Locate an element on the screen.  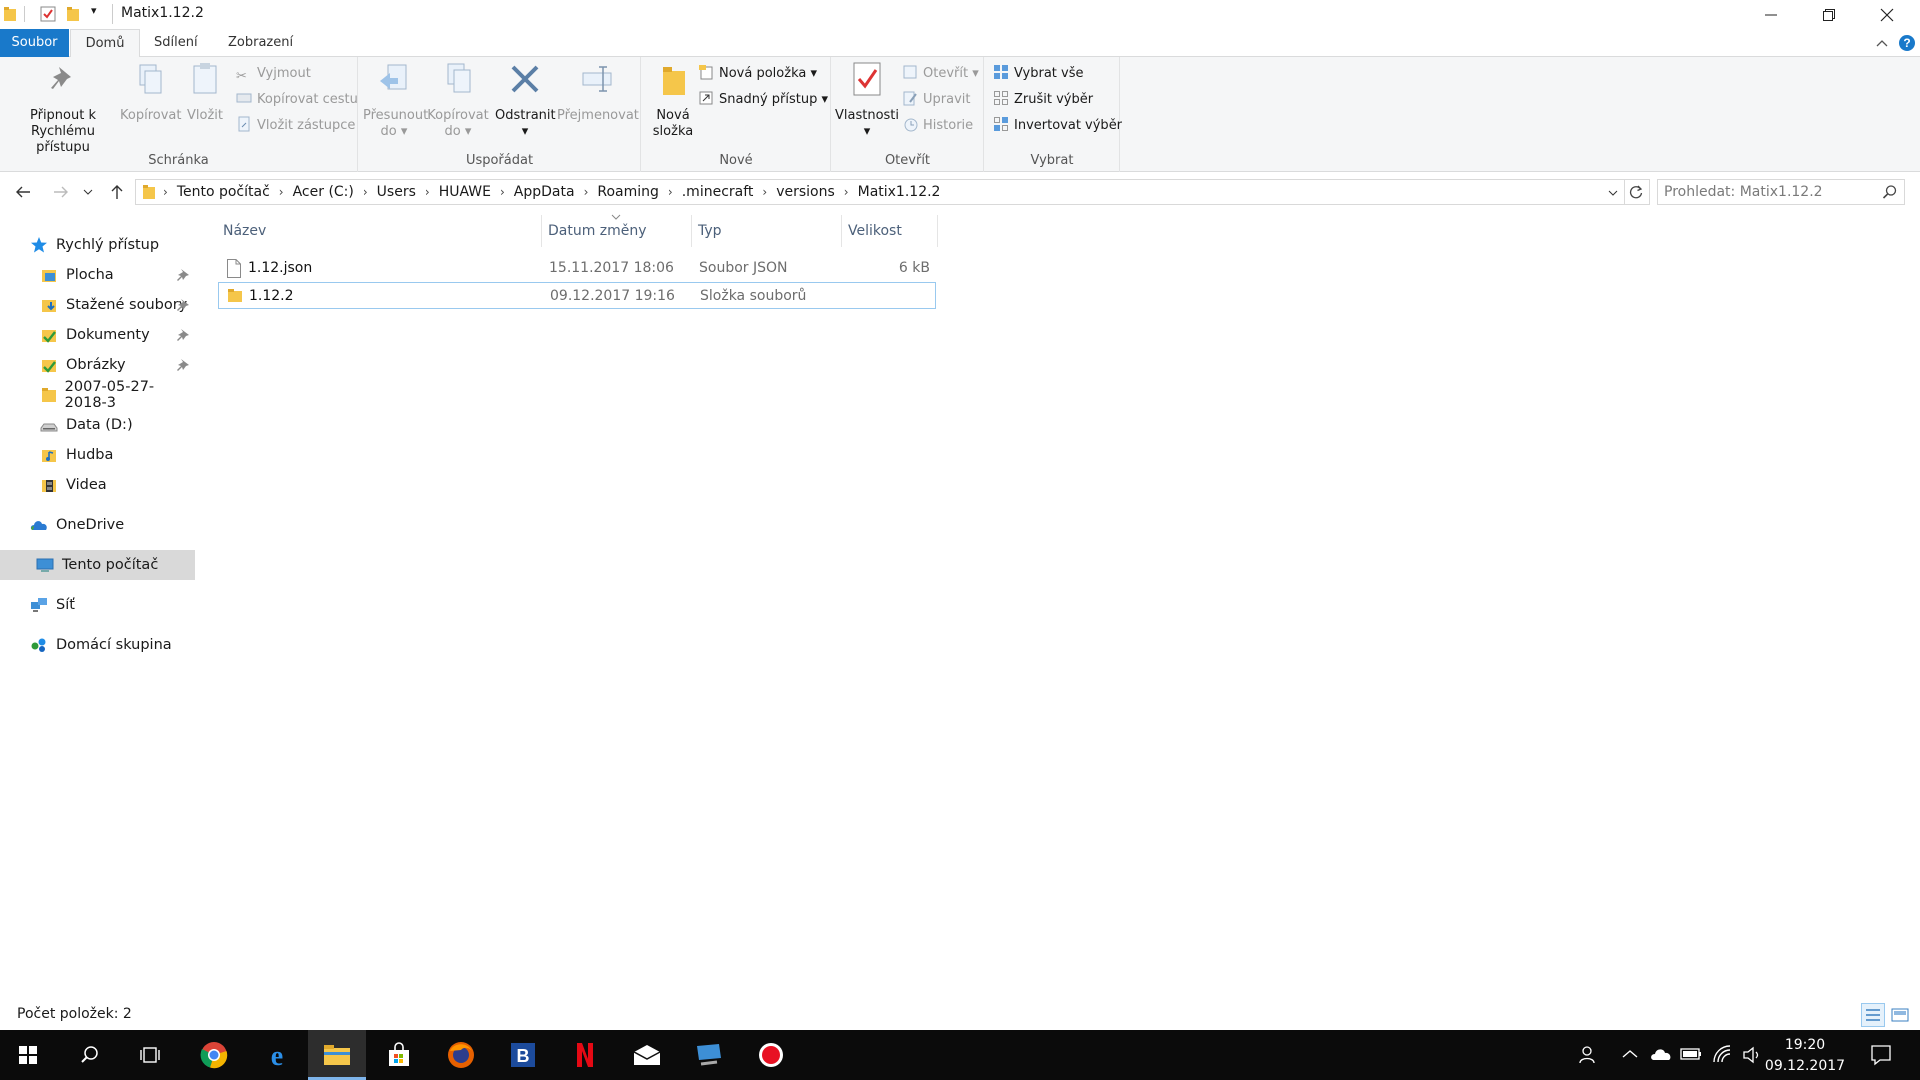
back-button is located at coordinates (23, 192).